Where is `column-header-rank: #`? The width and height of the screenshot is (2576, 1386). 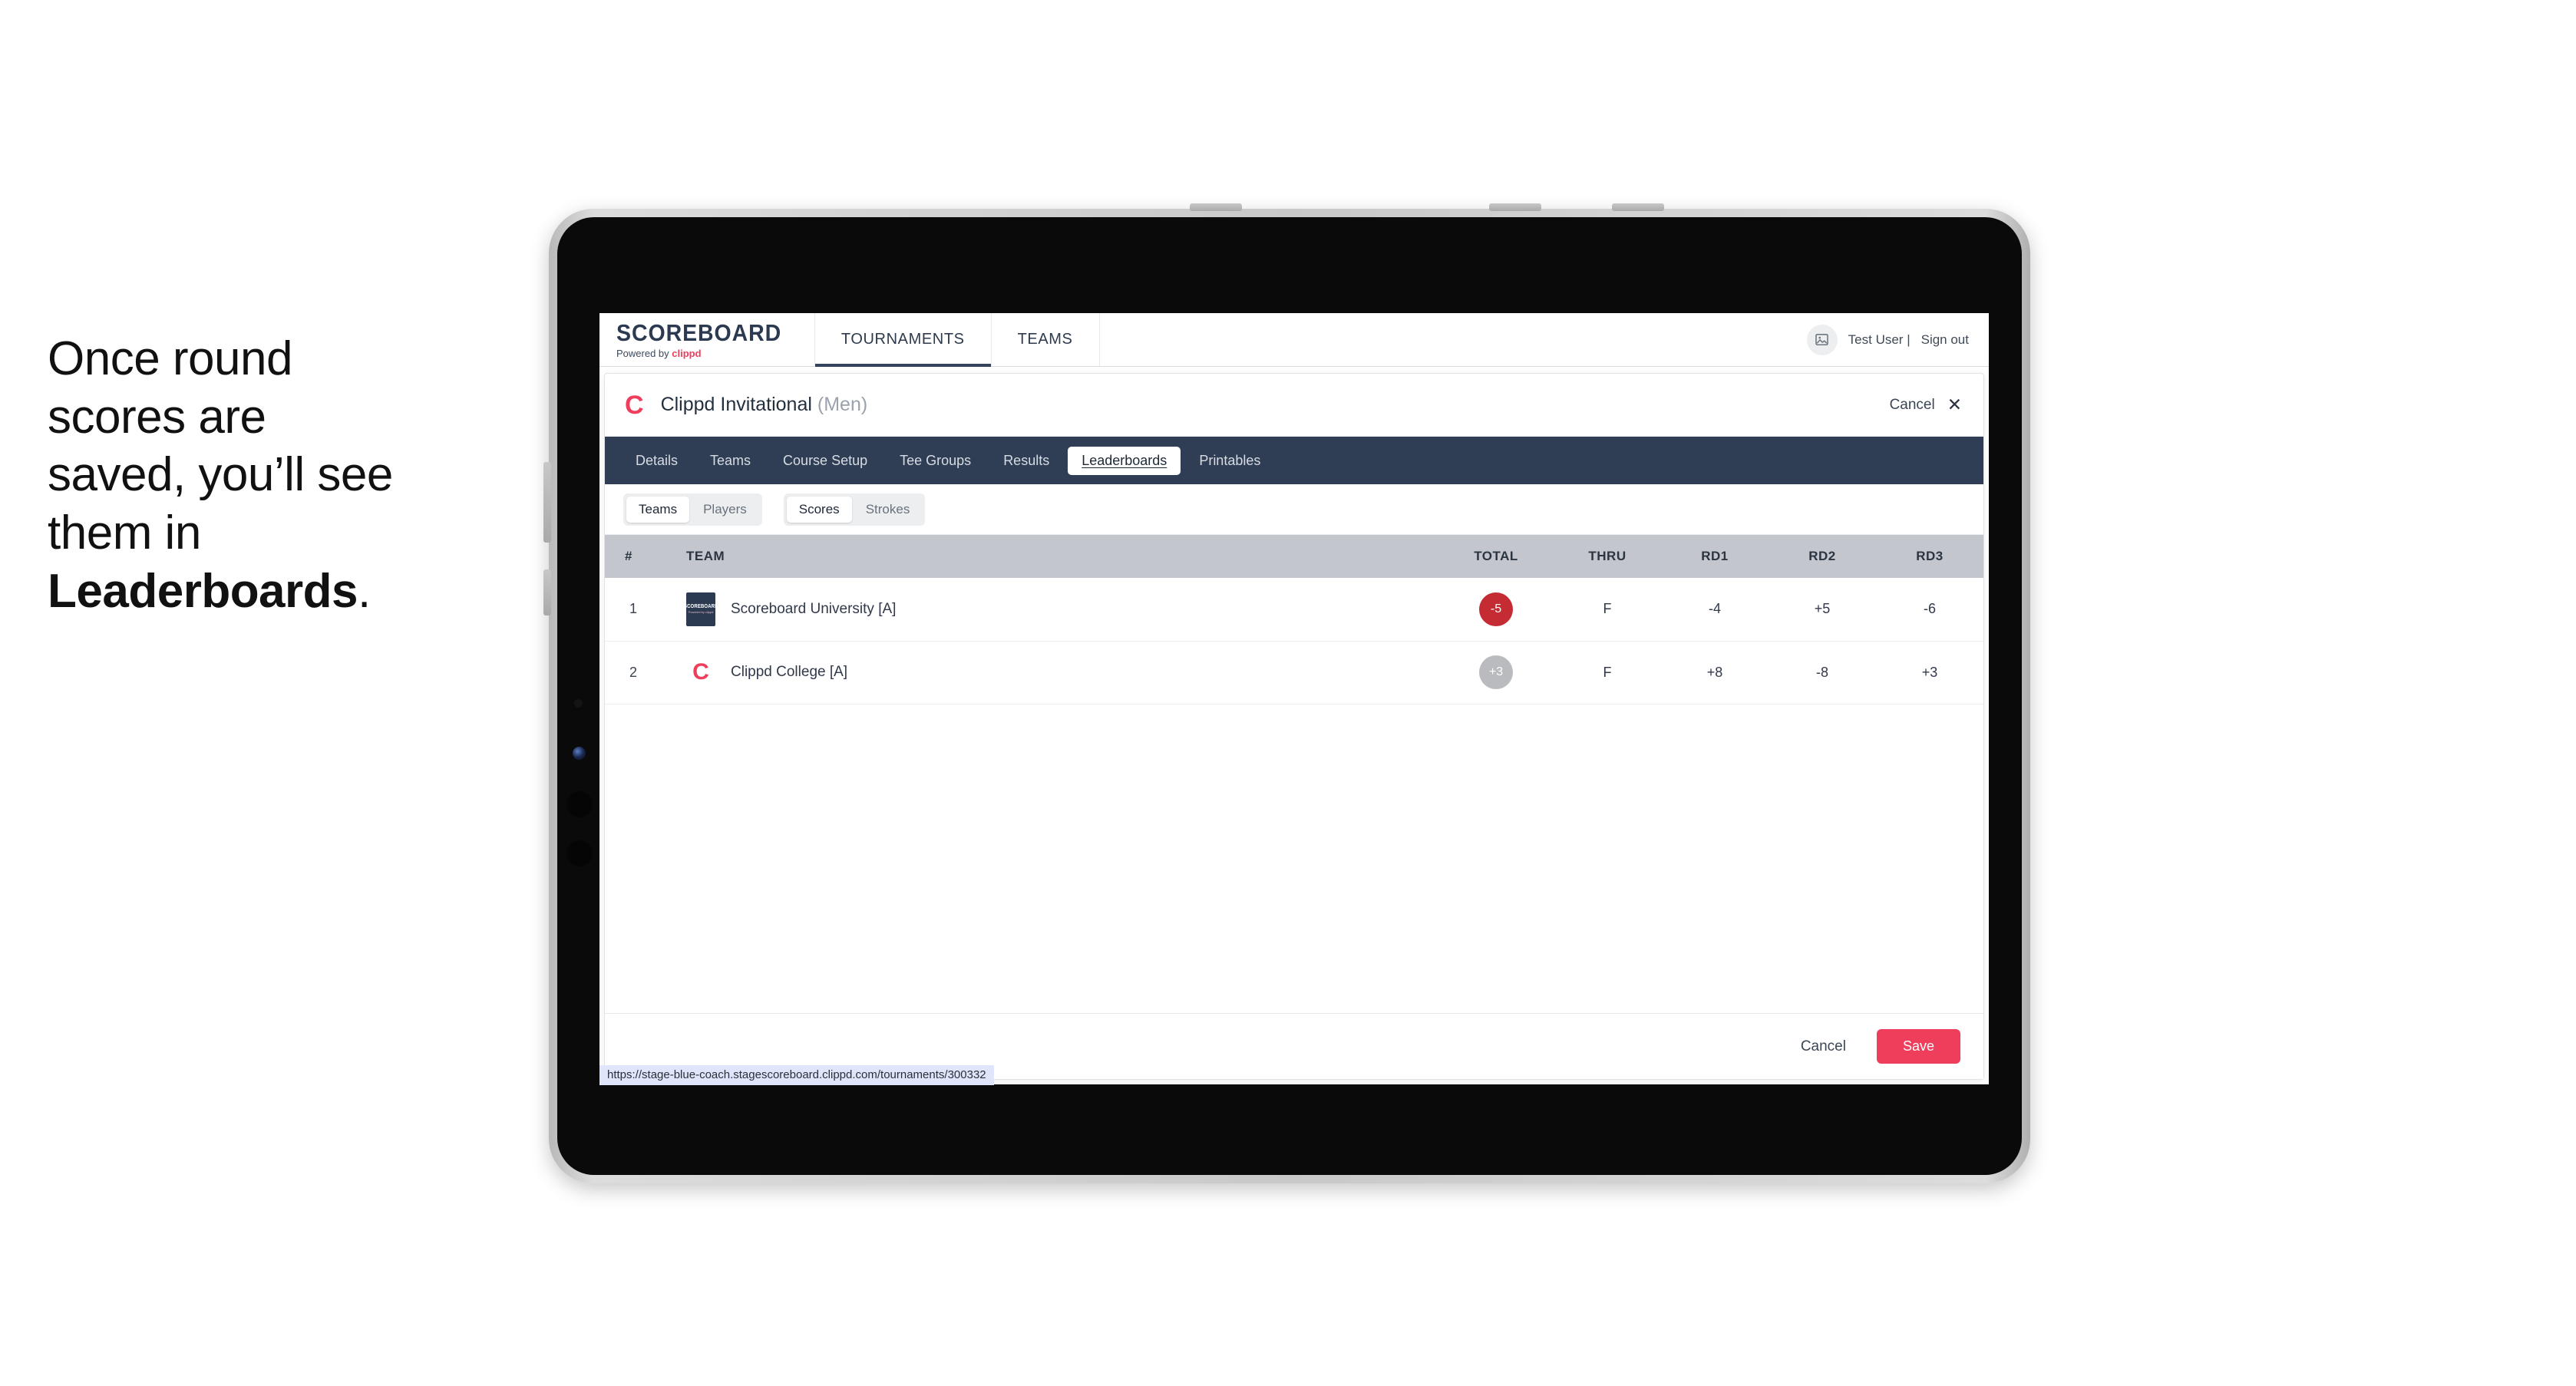
column-header-rank: # is located at coordinates (632, 556).